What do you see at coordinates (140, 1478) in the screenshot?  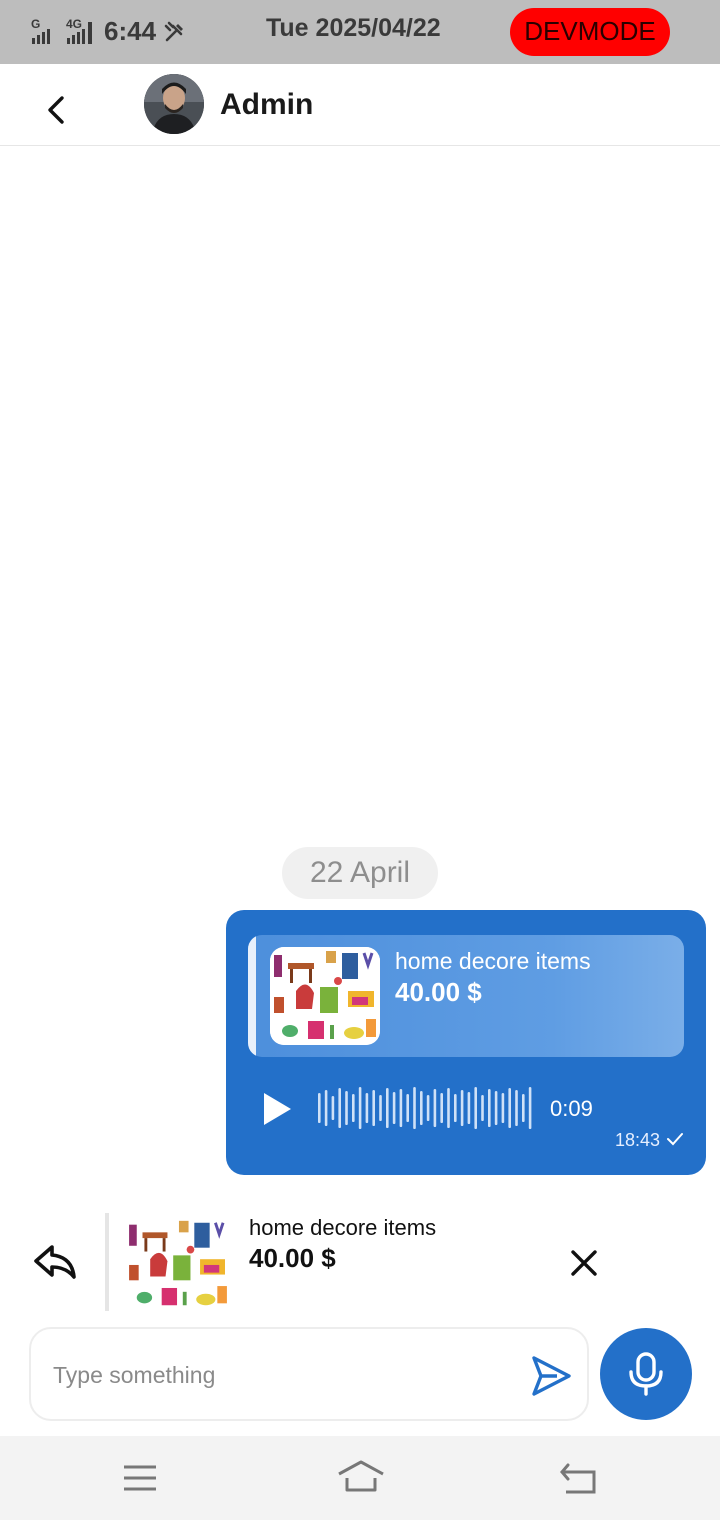 I see `menu-icon` at bounding box center [140, 1478].